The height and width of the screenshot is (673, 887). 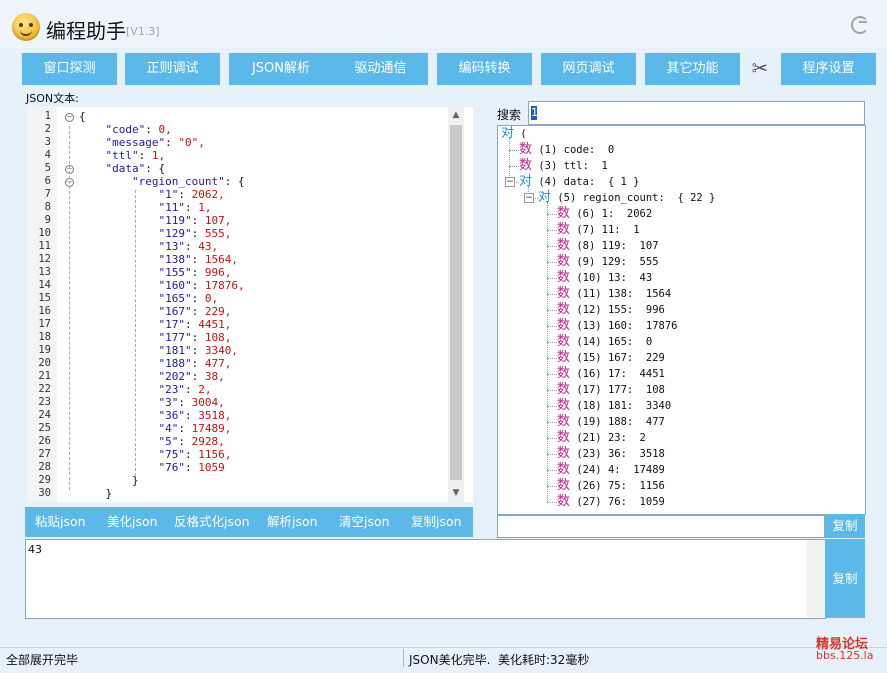 What do you see at coordinates (566, 150) in the screenshot?
I see `tree-node: 数 (1) code: 0` at bounding box center [566, 150].